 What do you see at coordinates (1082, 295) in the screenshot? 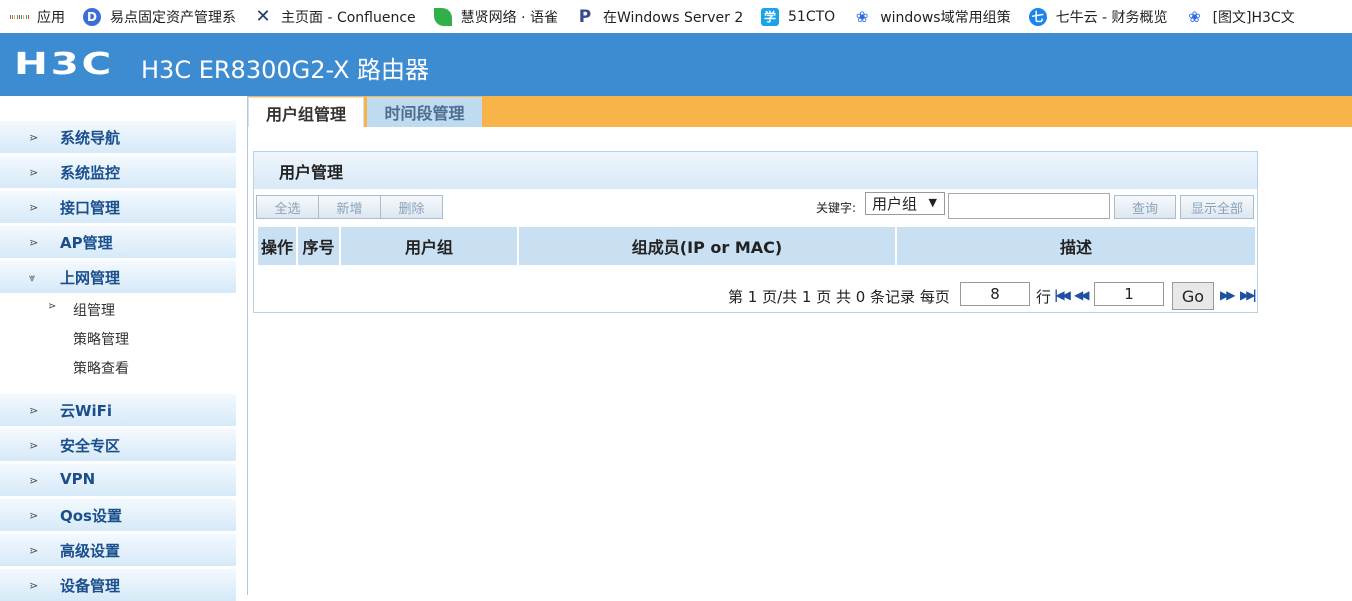
I see `prev-page-icon: ◀◀` at bounding box center [1082, 295].